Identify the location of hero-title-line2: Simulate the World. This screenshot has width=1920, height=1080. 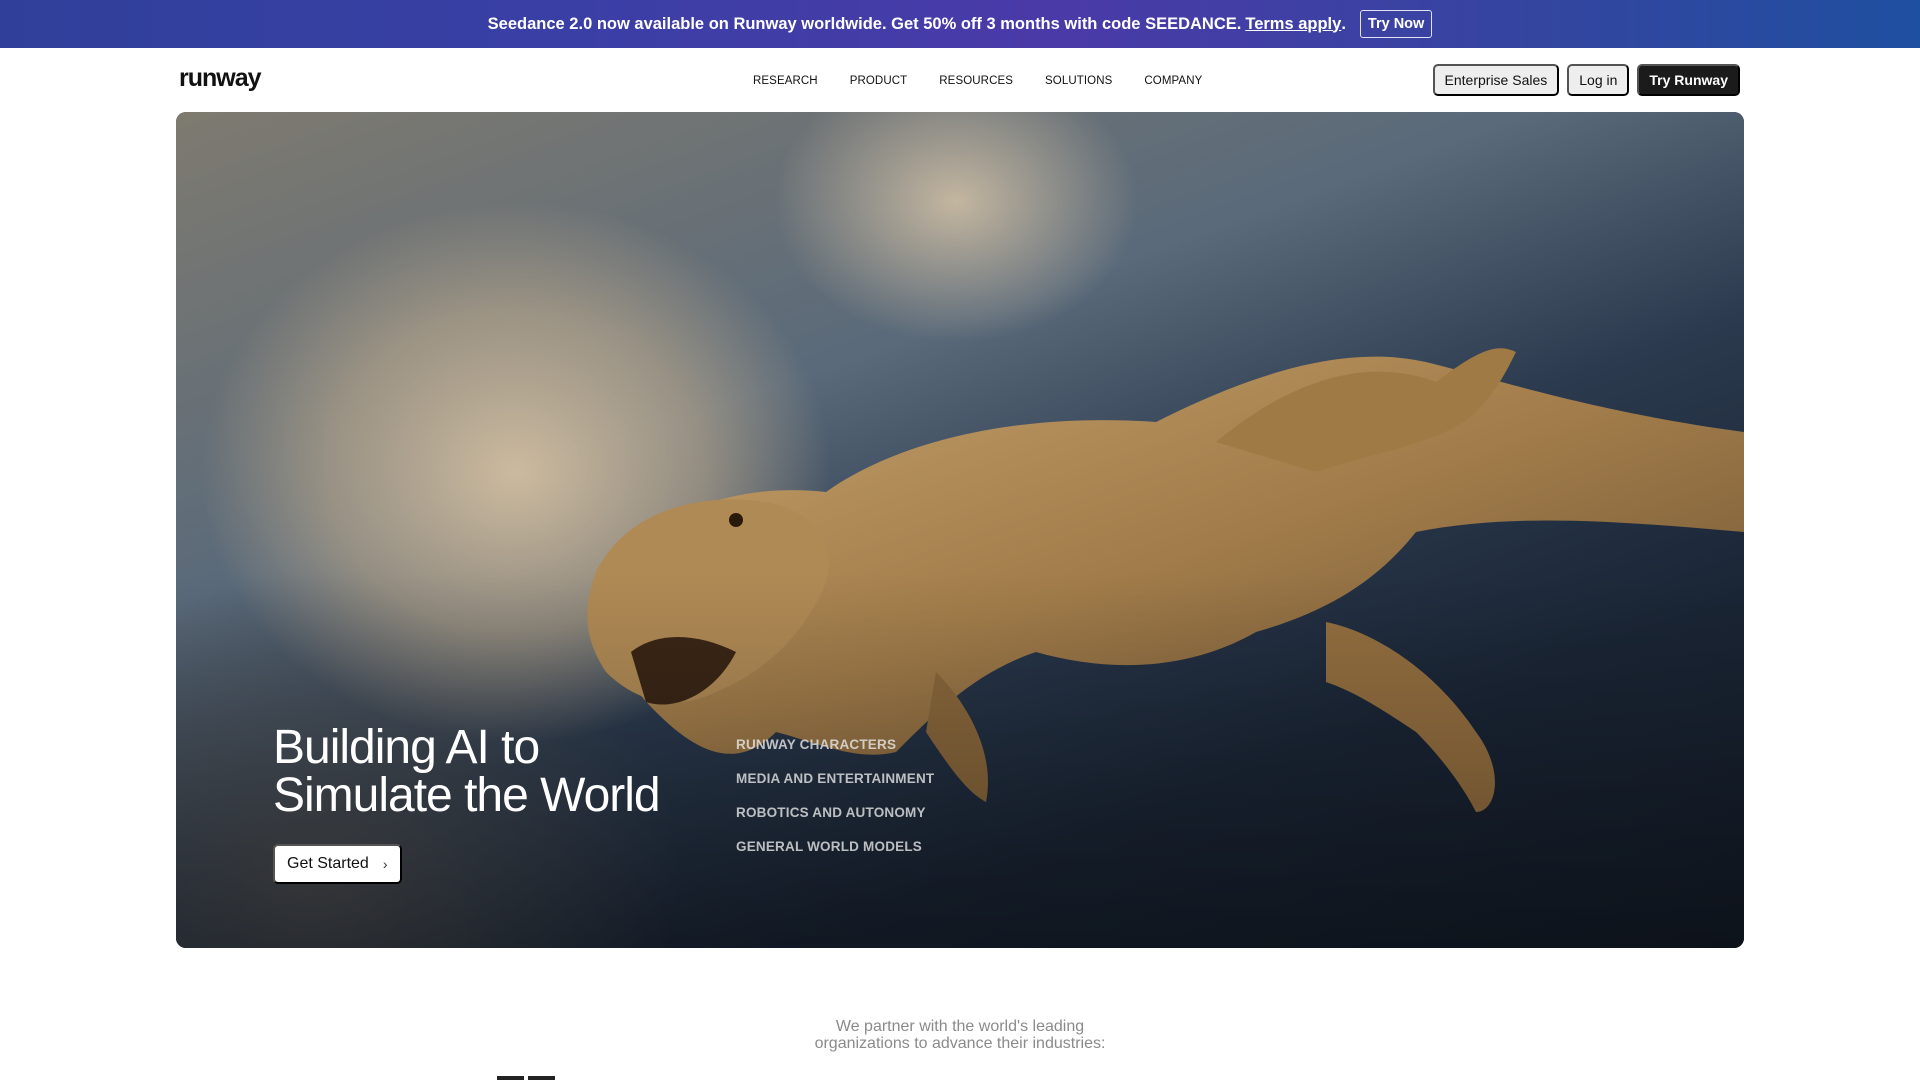
(467, 795).